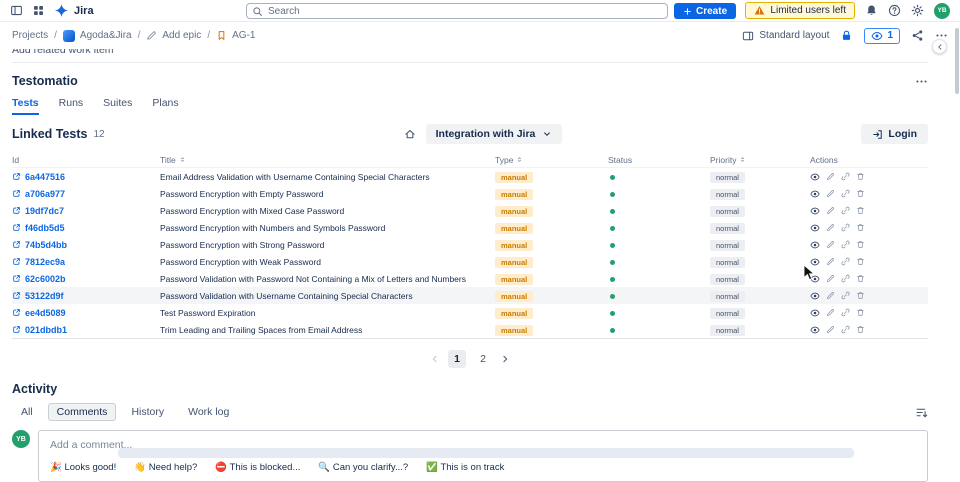 The image size is (960, 482). I want to click on test-id-link: 53122d9f, so click(44, 296).